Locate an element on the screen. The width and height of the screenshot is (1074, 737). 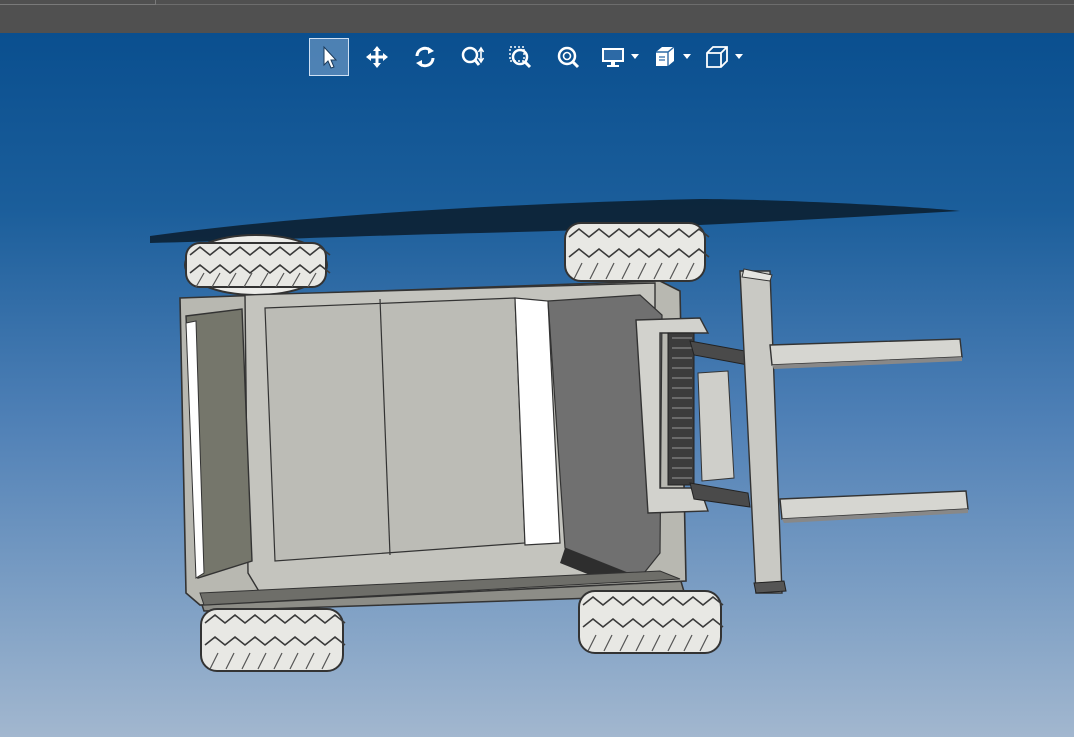
tire-top-right is located at coordinates (637, 252).